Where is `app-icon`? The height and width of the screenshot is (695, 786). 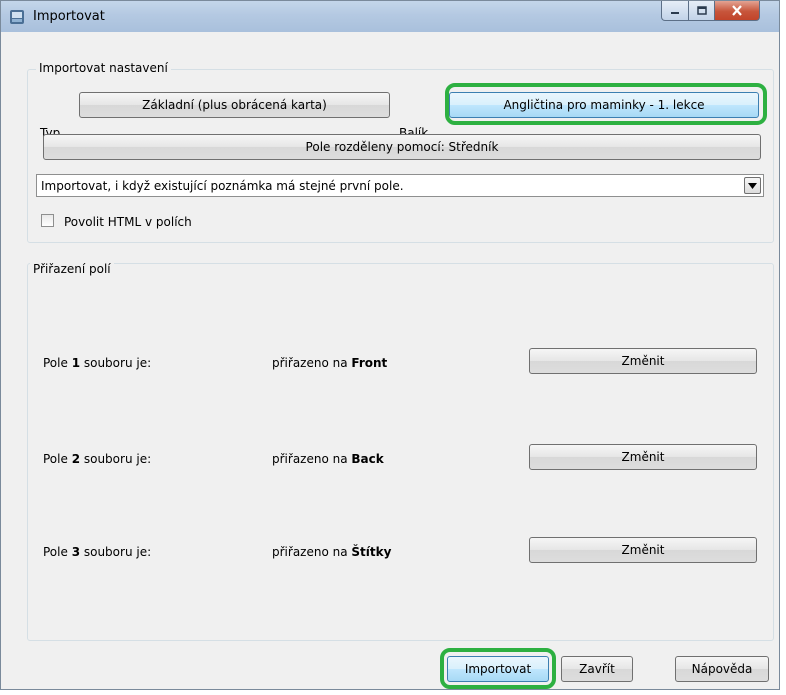
app-icon is located at coordinates (17, 17).